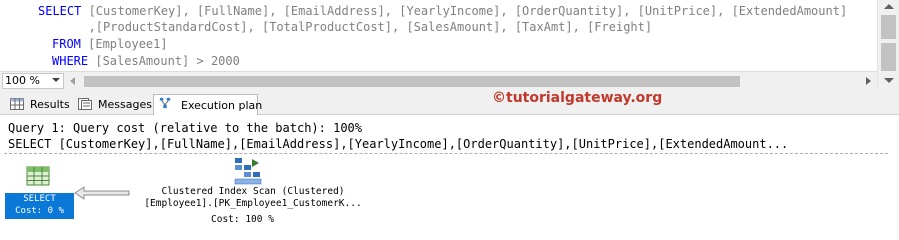 This screenshot has height=240, width=899. I want to click on select-operator-node: SELECT Cost: 0 %, so click(39, 206).